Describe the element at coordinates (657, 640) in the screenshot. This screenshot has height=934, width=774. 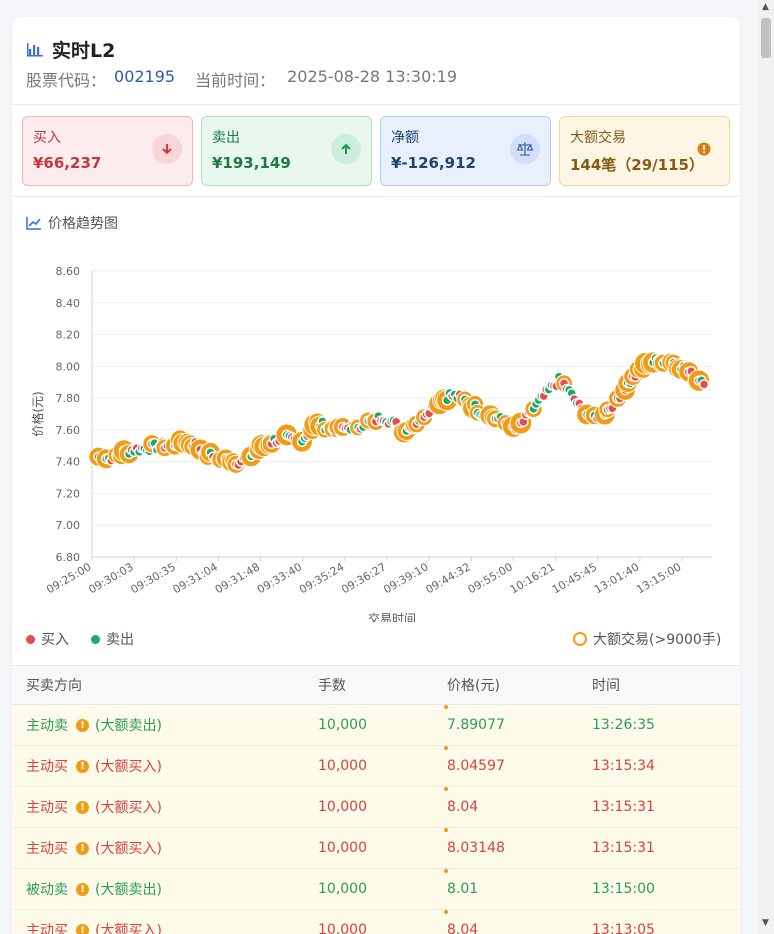
I see `legend-large-label: 大额交易(>9000手)` at that location.